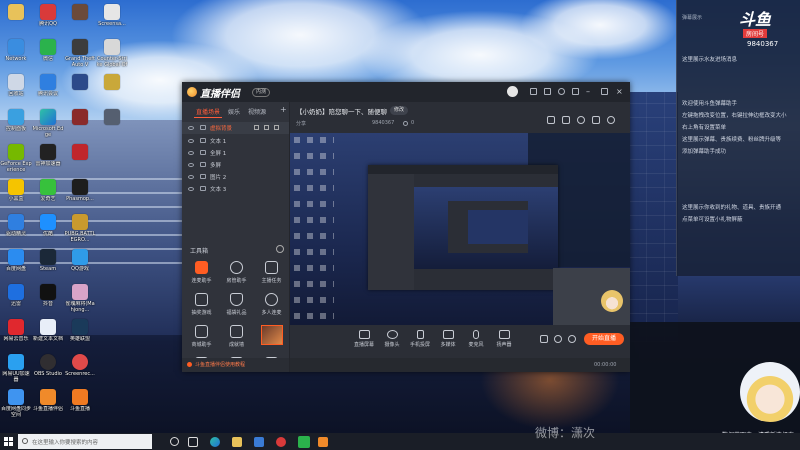 This screenshot has width=800, height=450. I want to click on desktop-icon: QQ游戏, so click(80, 264).